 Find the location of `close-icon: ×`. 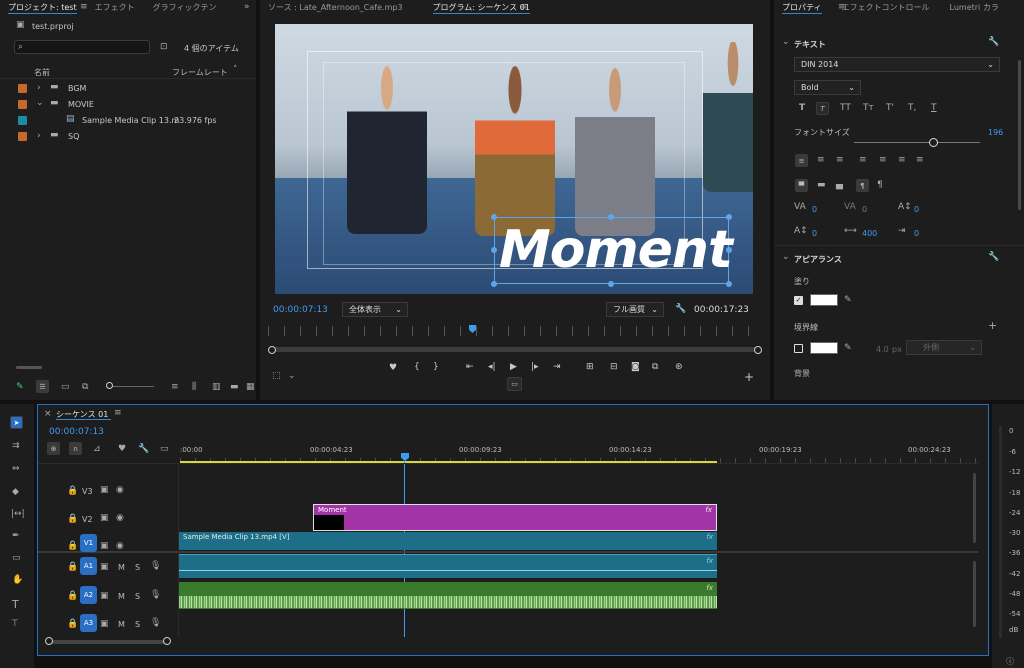

close-icon: × is located at coordinates (48, 414).